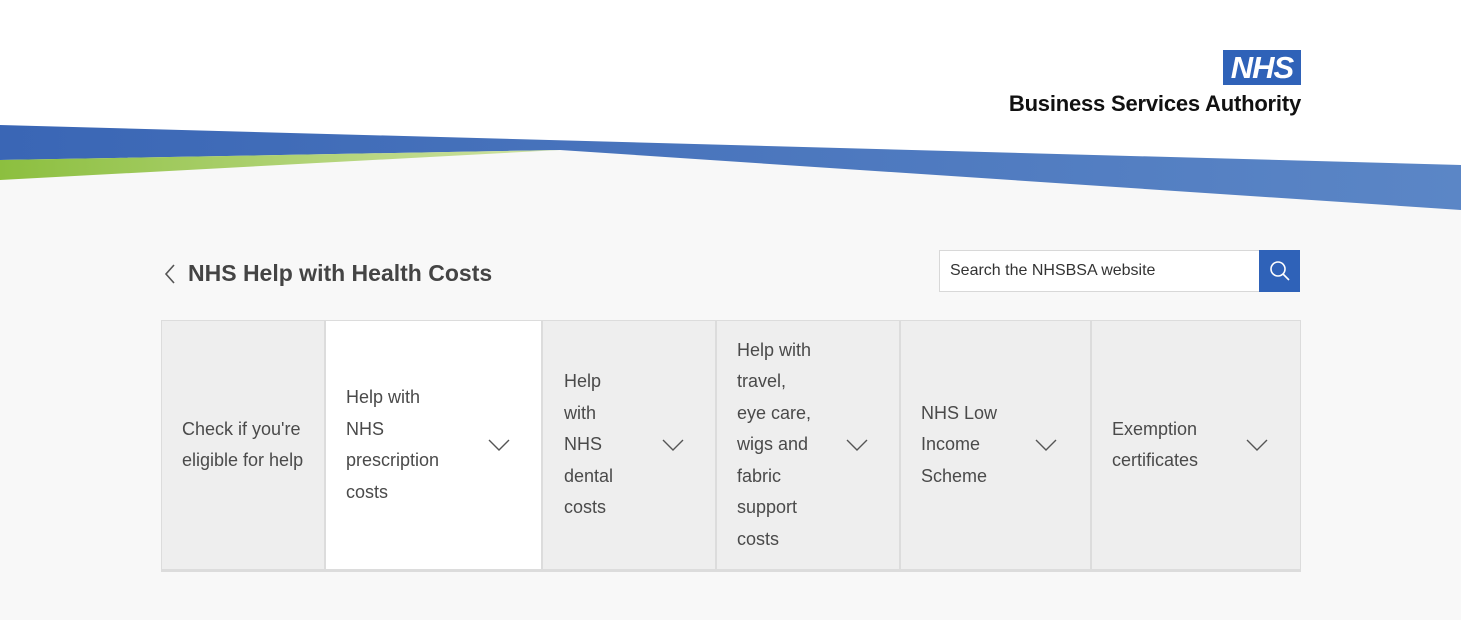  Describe the element at coordinates (1155, 83) in the screenshot. I see `nhsbsa-logo: NHS Business Services Authority` at that location.